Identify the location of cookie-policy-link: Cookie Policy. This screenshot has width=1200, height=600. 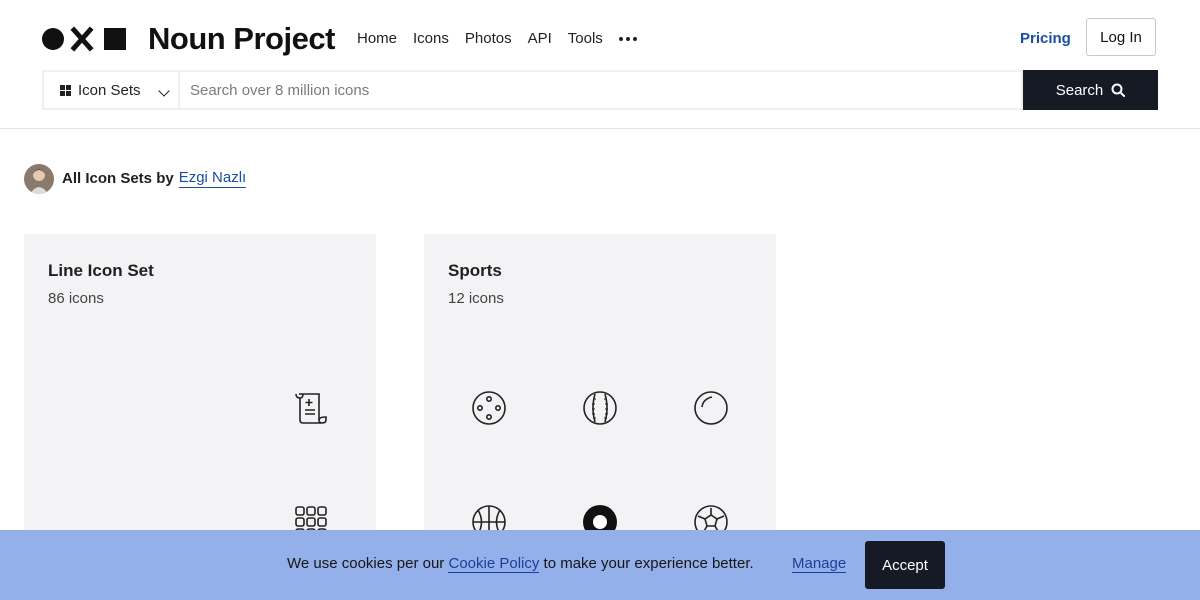
(494, 564).